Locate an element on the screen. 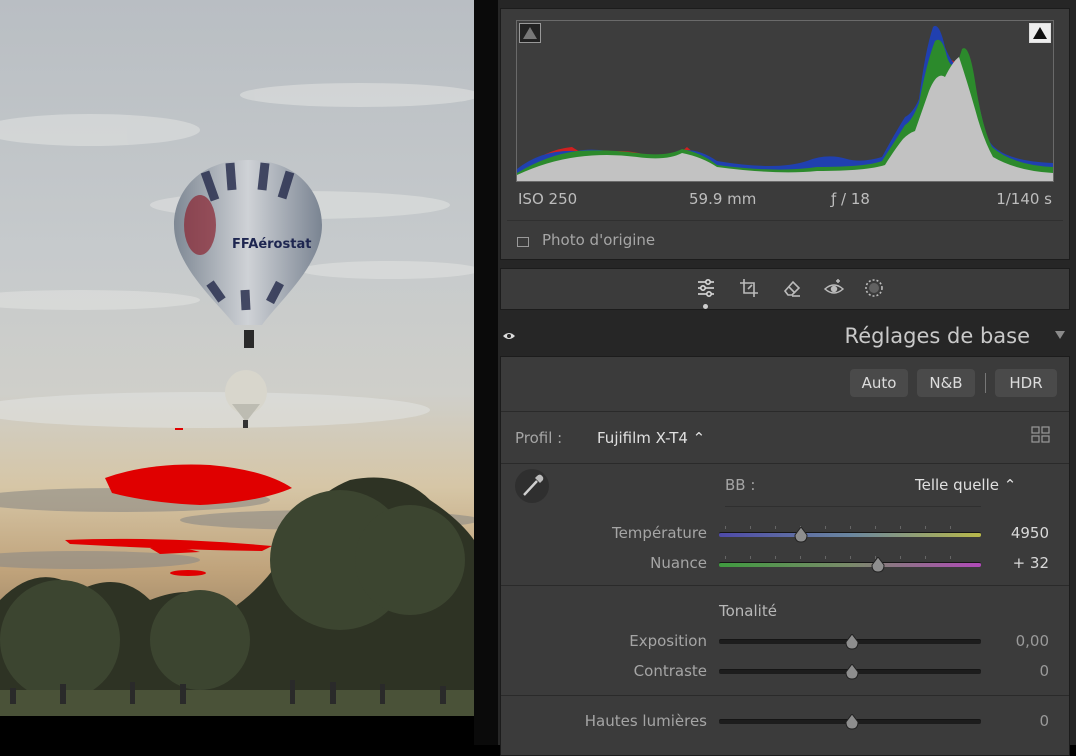 This screenshot has height=756, width=1076. contrast-value: 0 is located at coordinates (1009, 671).